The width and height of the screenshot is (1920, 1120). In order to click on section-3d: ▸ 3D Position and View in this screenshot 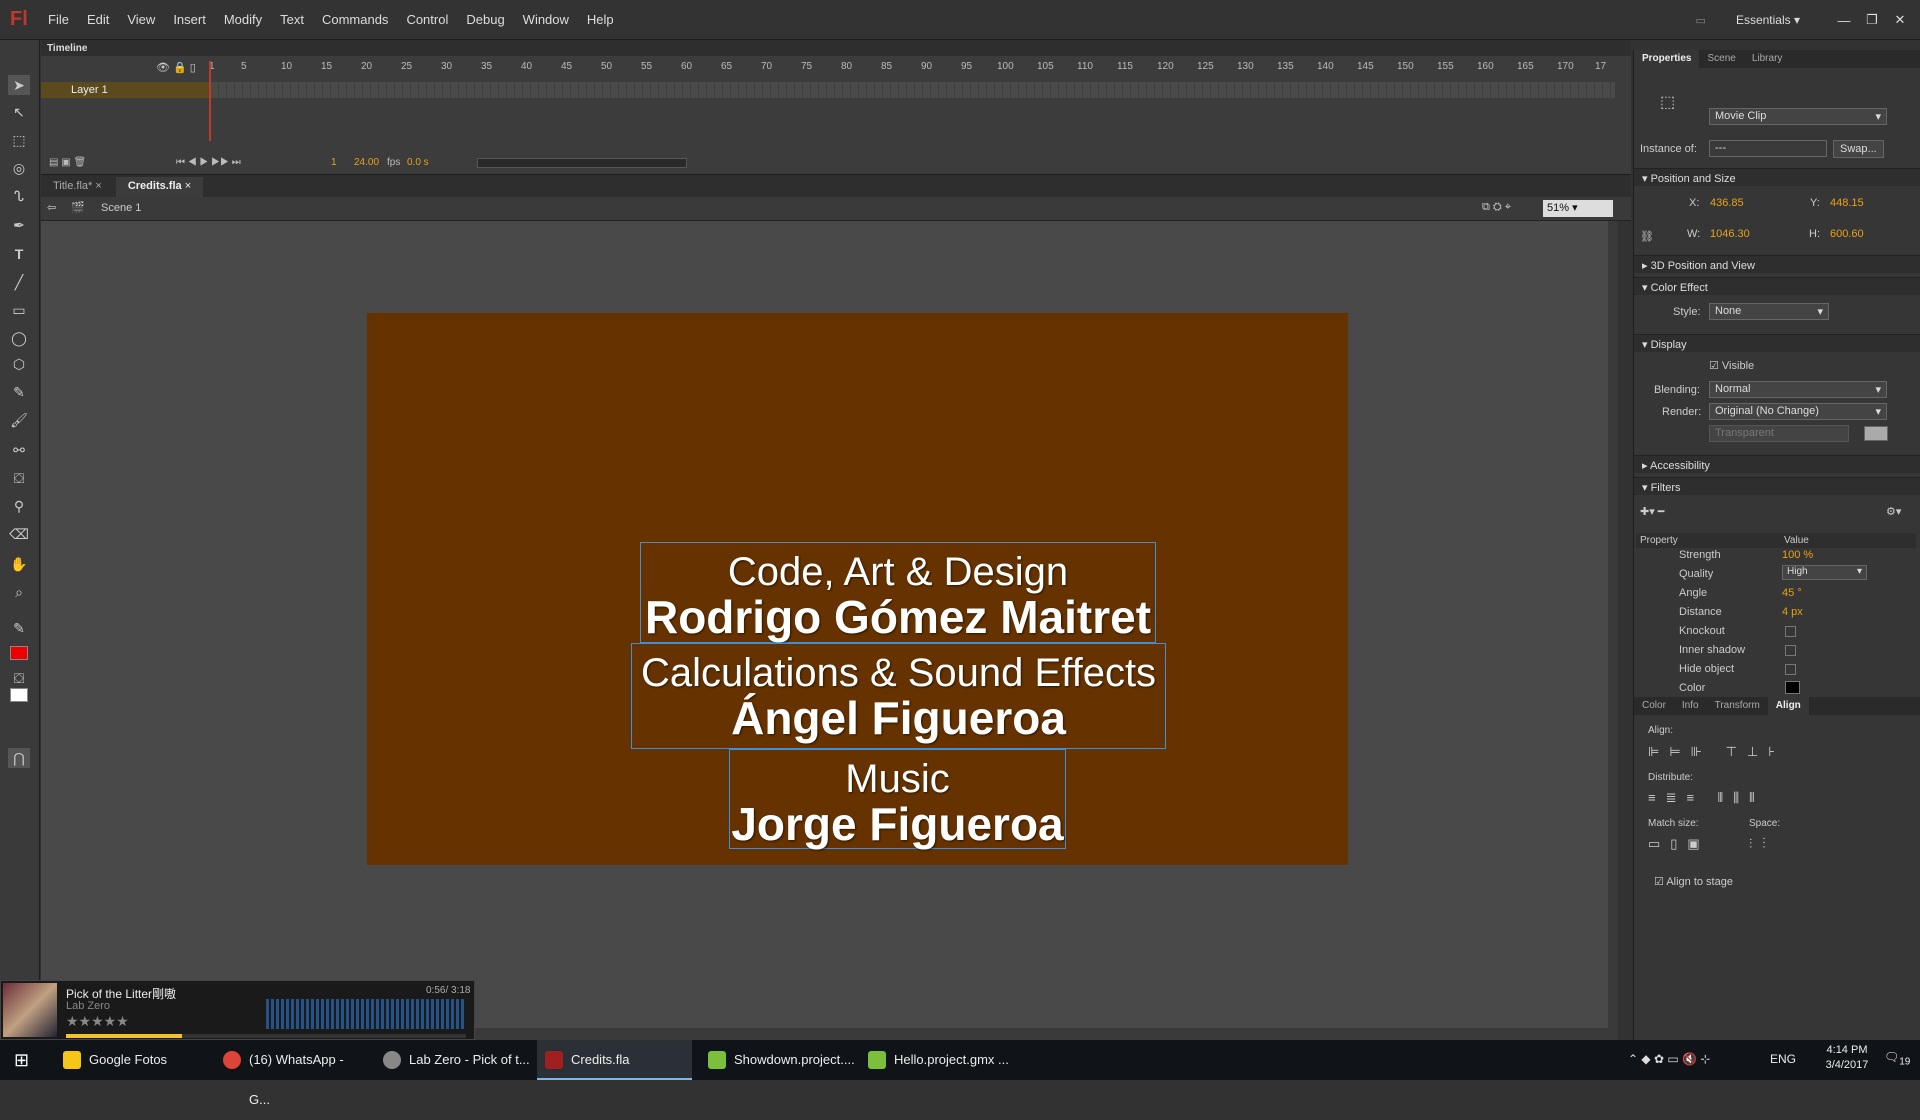, I will do `click(1777, 264)`.